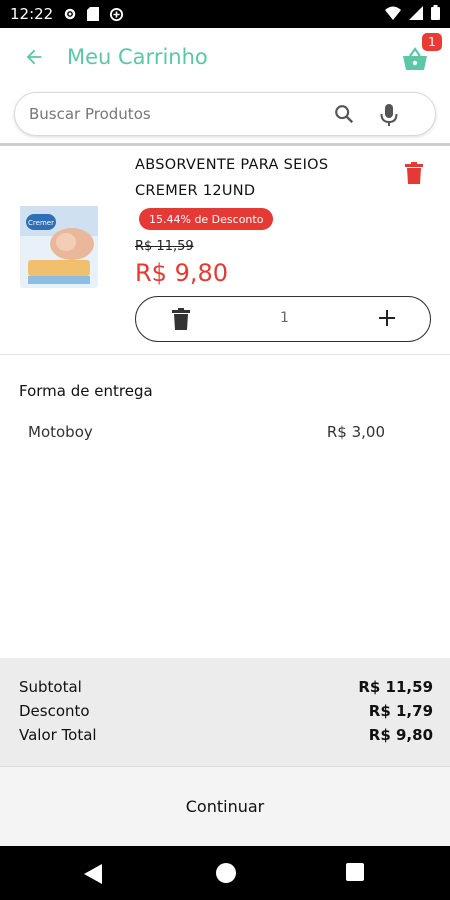  I want to click on subtotal-value: R$ 11,59, so click(395, 687).